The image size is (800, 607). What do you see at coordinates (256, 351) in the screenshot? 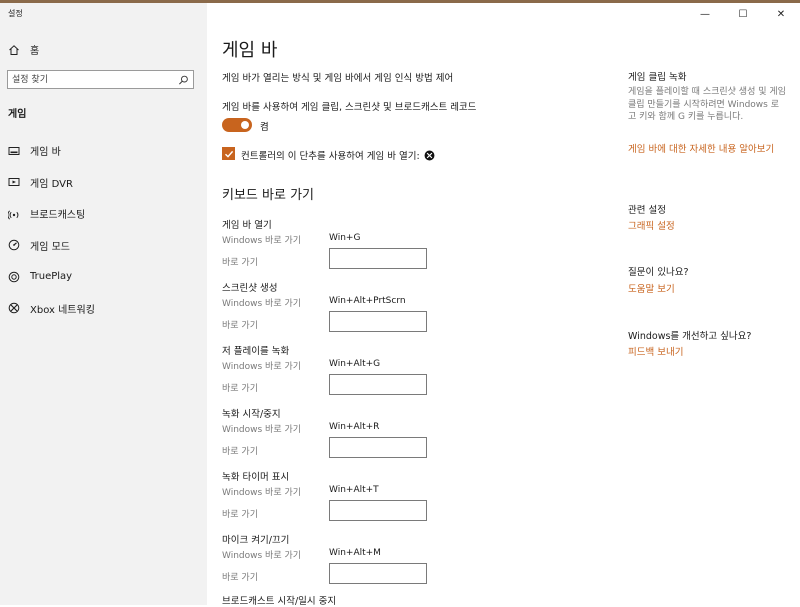
I see `shortcut-title: 저 플레이를 녹화` at bounding box center [256, 351].